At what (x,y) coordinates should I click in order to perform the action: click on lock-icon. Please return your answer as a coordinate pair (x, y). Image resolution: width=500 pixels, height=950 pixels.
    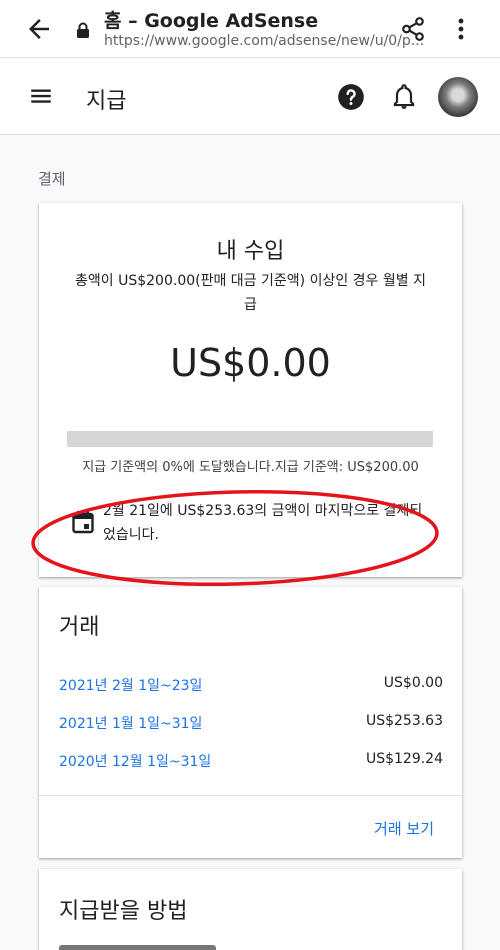
    Looking at the image, I should click on (83, 30).